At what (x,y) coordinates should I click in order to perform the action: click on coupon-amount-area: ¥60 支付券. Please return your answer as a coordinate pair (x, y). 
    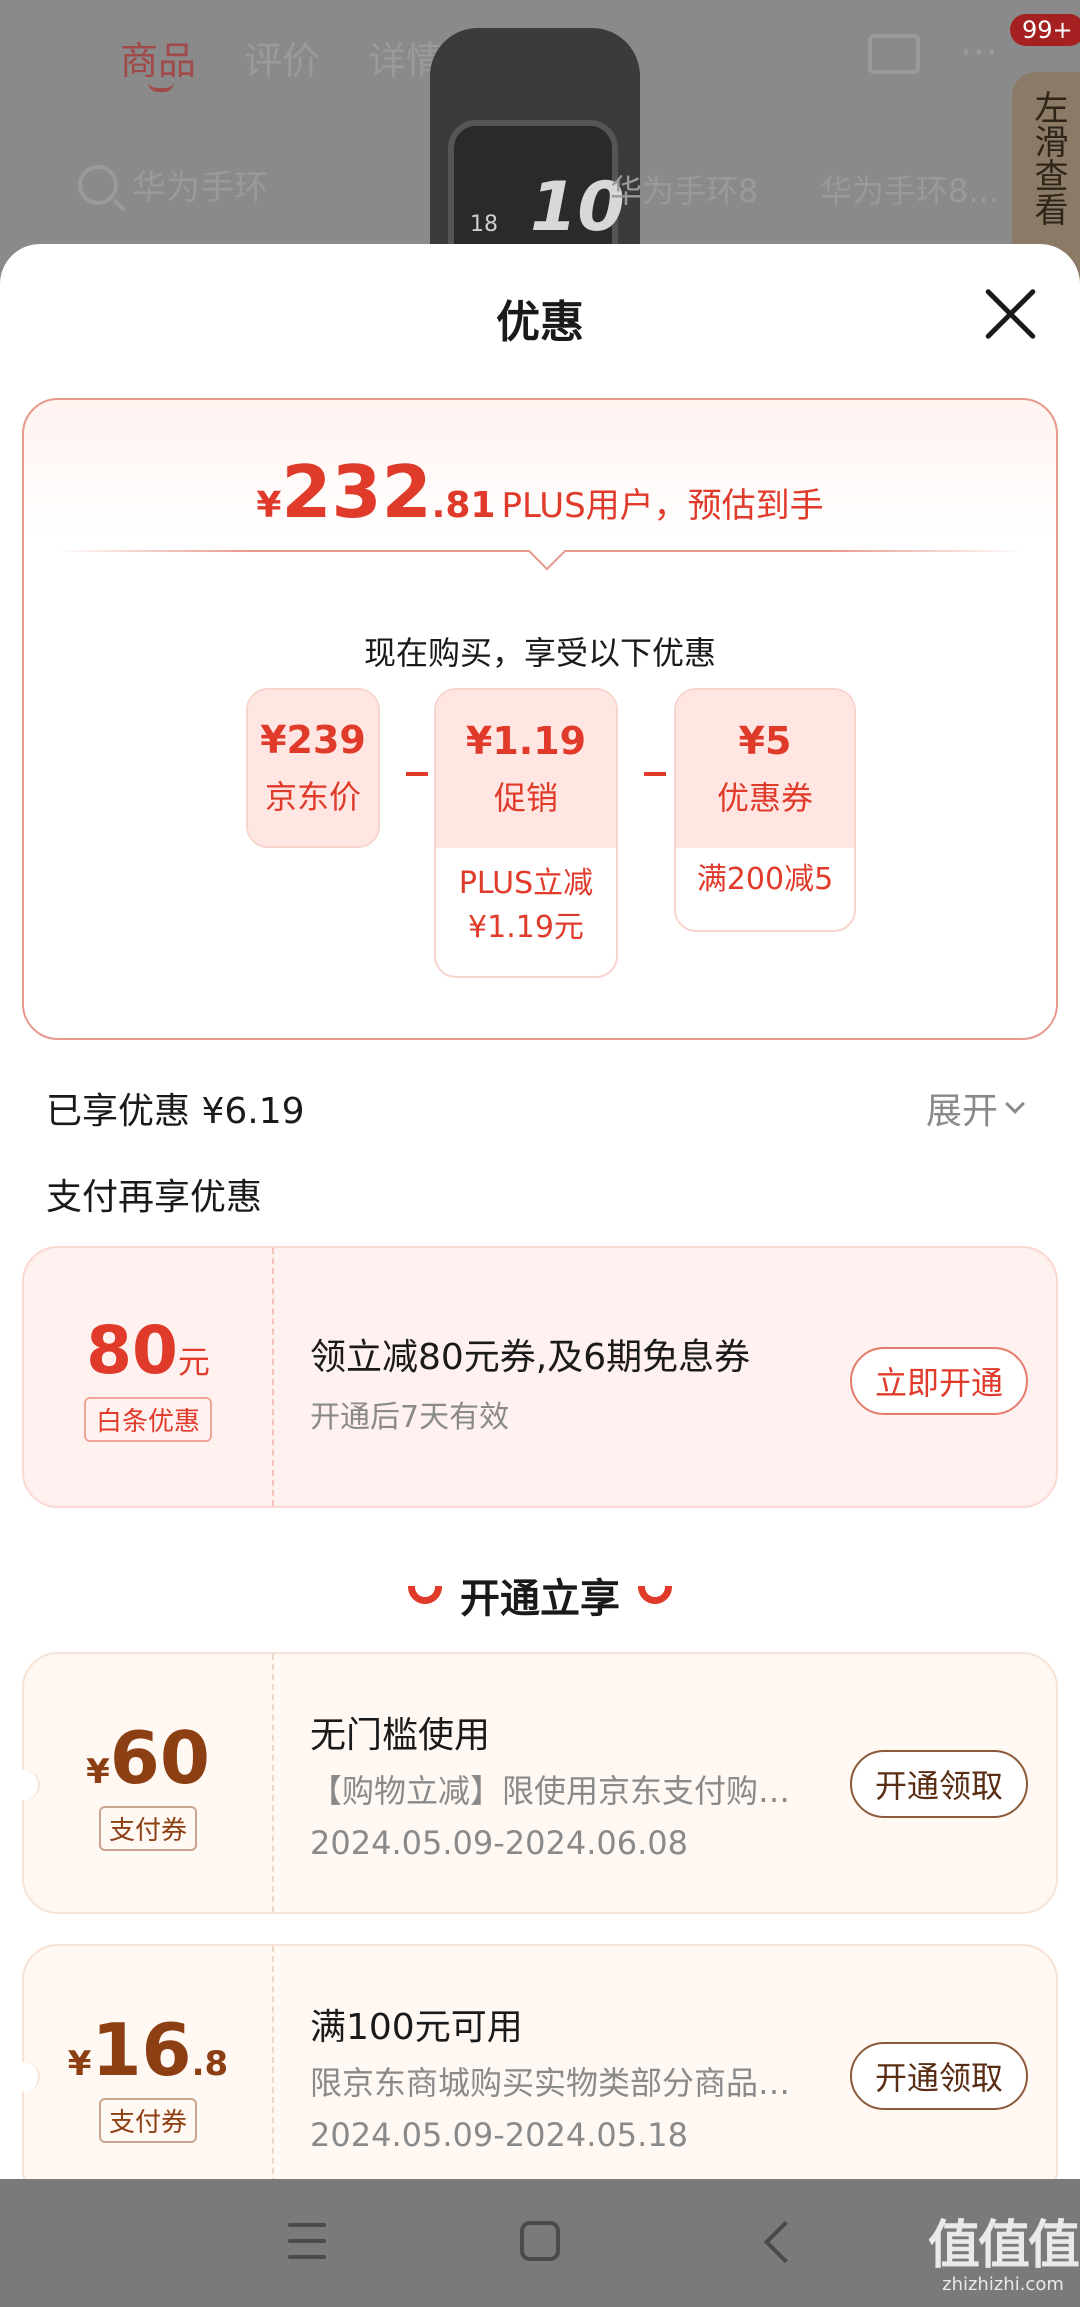
    Looking at the image, I should click on (149, 1783).